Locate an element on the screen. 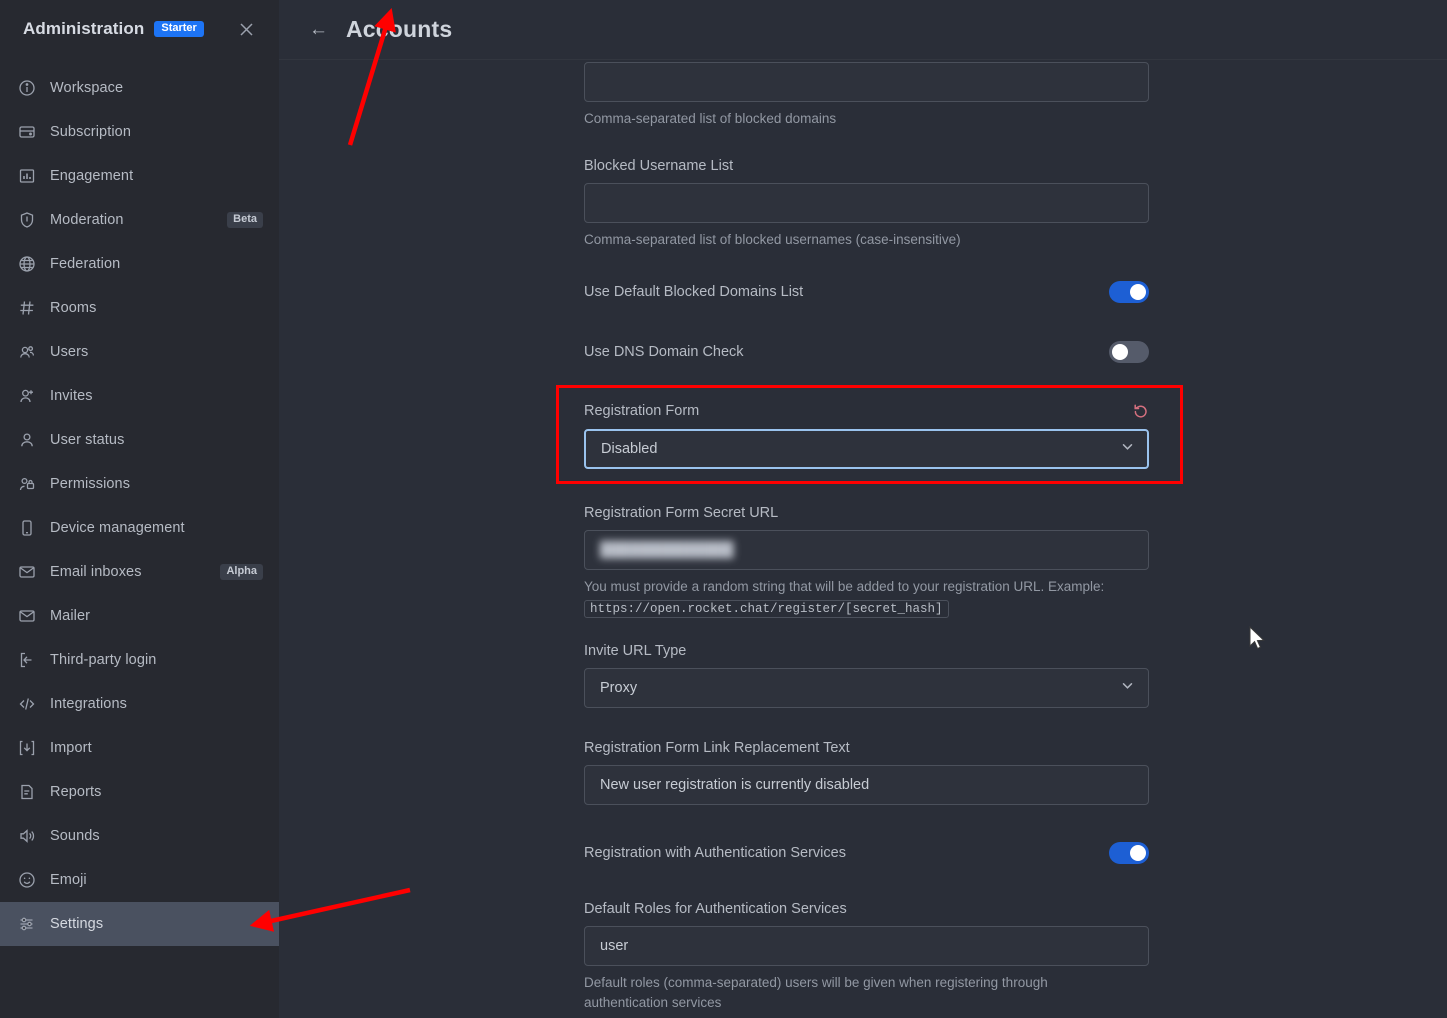 Image resolution: width=1447 pixels, height=1018 pixels. import-icon is located at coordinates (27, 748).